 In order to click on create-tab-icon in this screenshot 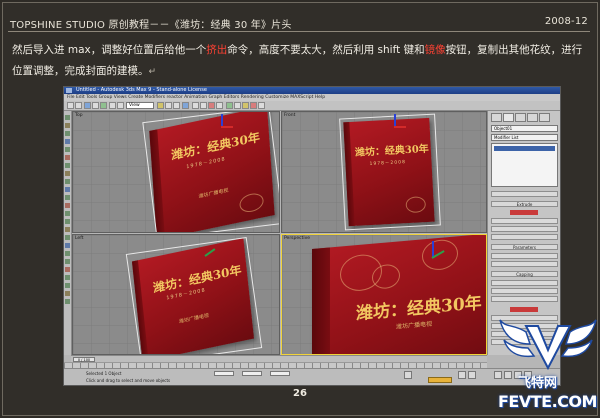, I will do `click(496, 117)`.